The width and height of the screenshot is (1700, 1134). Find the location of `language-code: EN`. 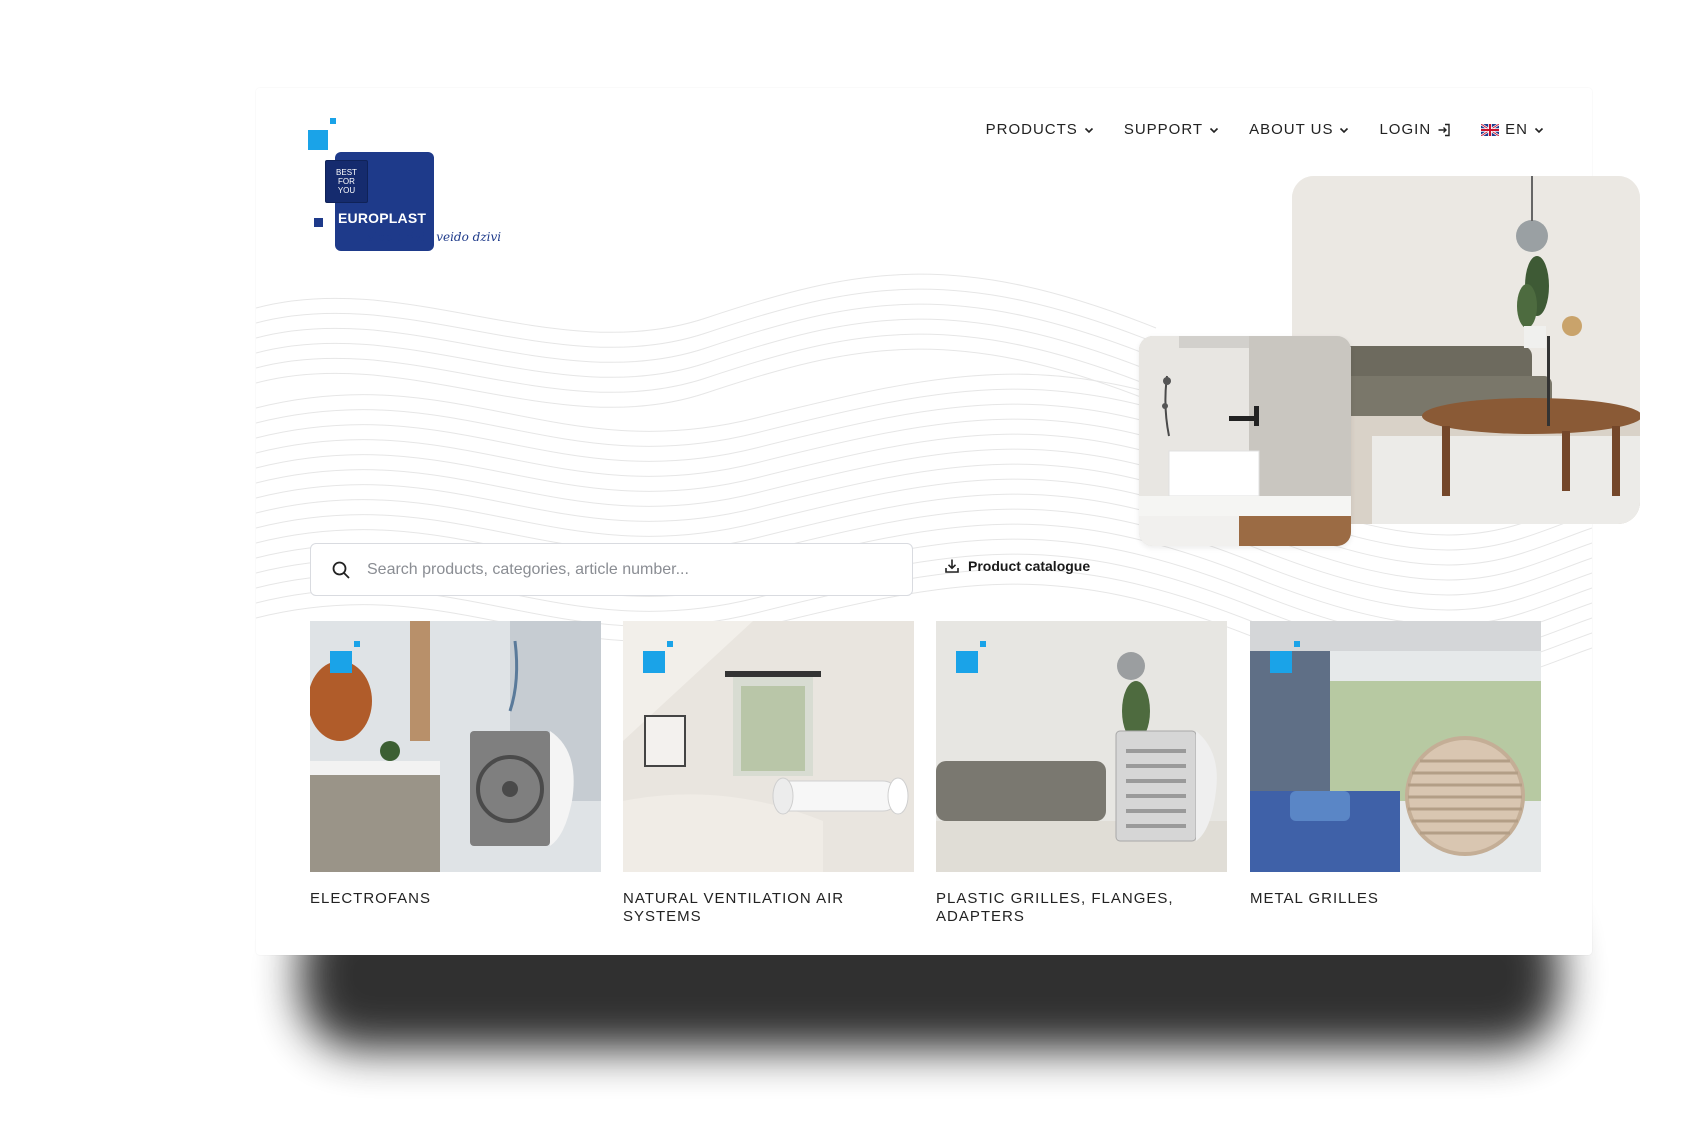

language-code: EN is located at coordinates (1516, 129).